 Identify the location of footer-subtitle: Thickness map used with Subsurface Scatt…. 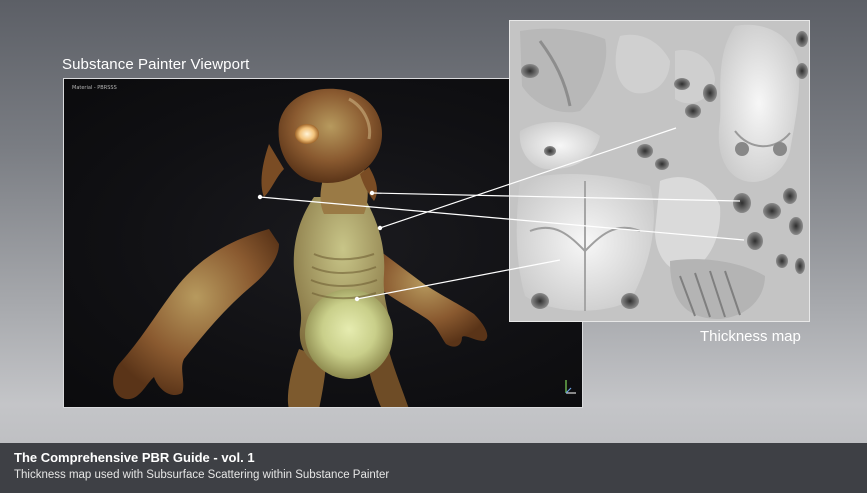
(202, 475).